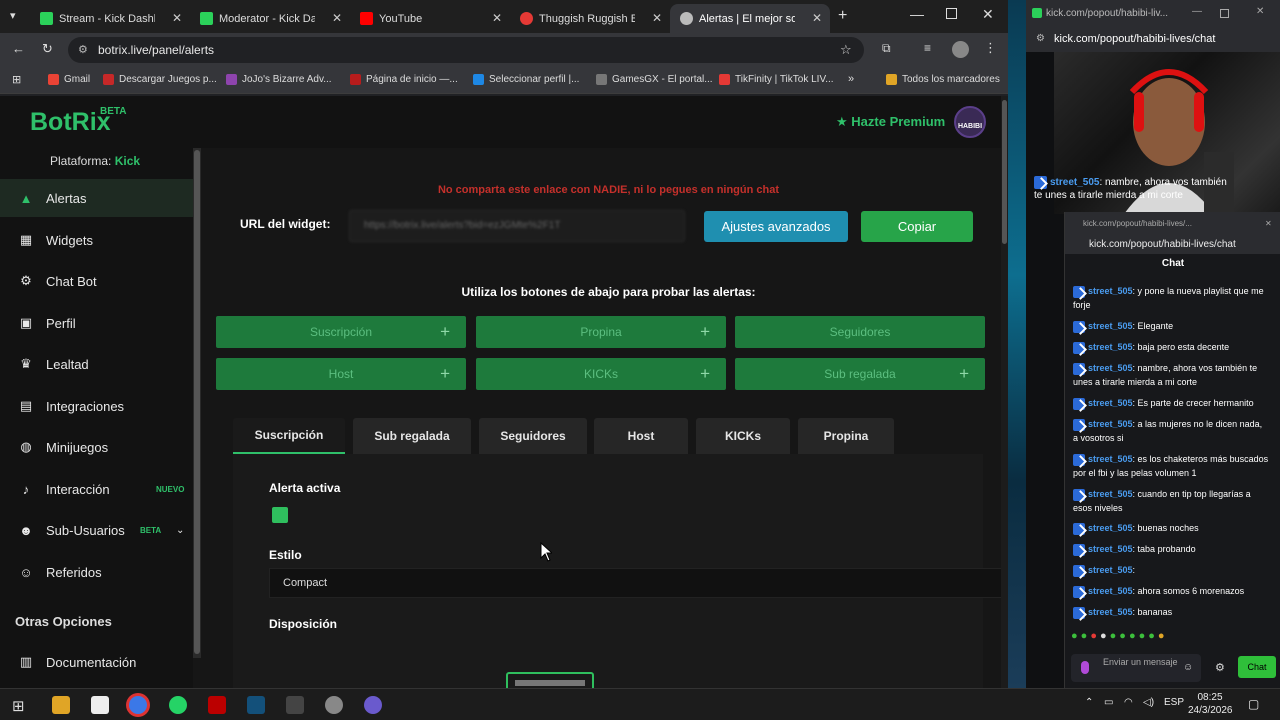 This screenshot has height=720, width=1280. Describe the element at coordinates (18, 48) in the screenshot. I see `back-icon: ←` at that location.